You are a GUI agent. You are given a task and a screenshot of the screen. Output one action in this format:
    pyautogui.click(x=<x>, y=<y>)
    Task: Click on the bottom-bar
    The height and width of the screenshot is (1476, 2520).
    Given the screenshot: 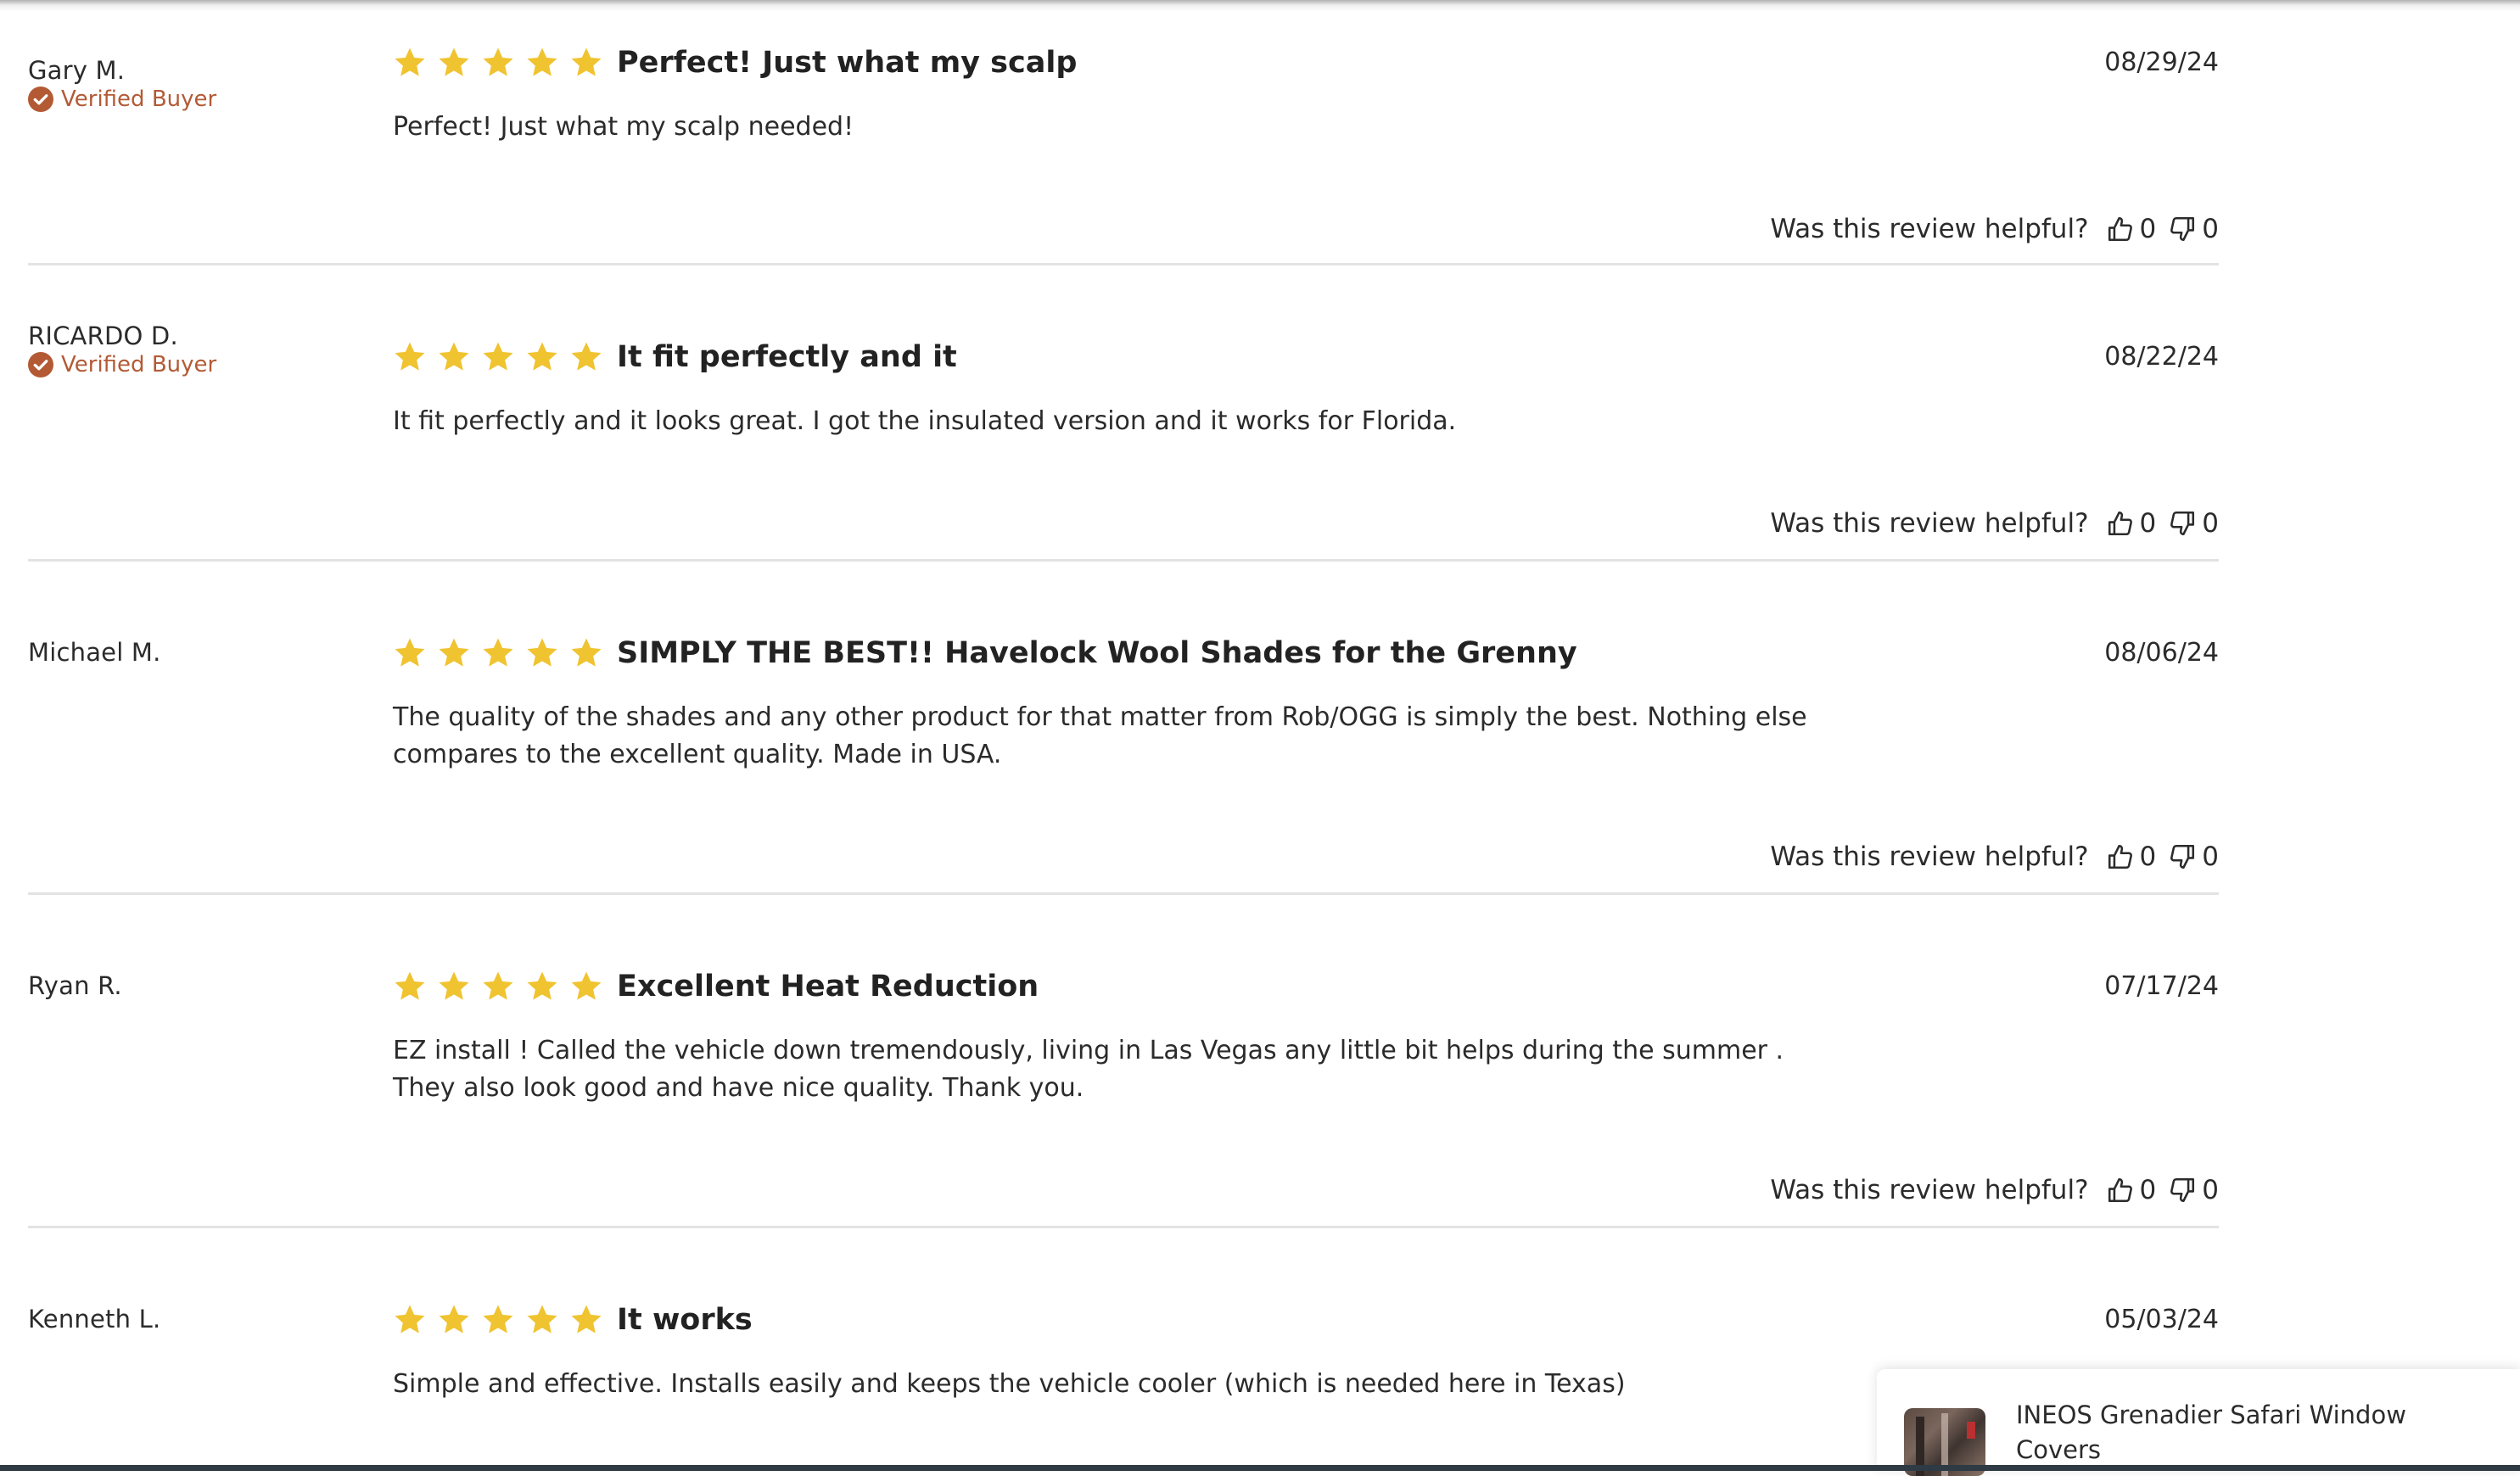 What is the action you would take?
    pyautogui.click(x=1260, y=1468)
    